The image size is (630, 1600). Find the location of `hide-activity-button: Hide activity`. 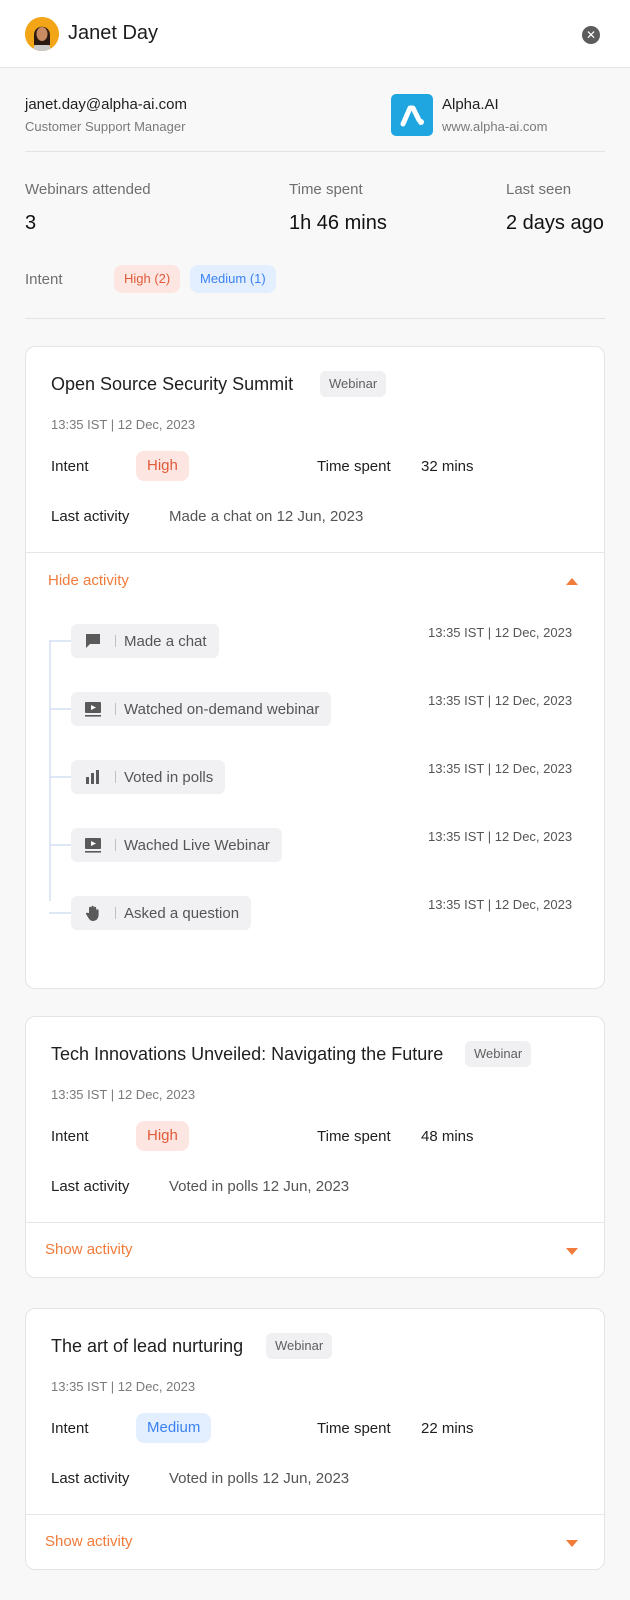

hide-activity-button: Hide activity is located at coordinates (88, 580).